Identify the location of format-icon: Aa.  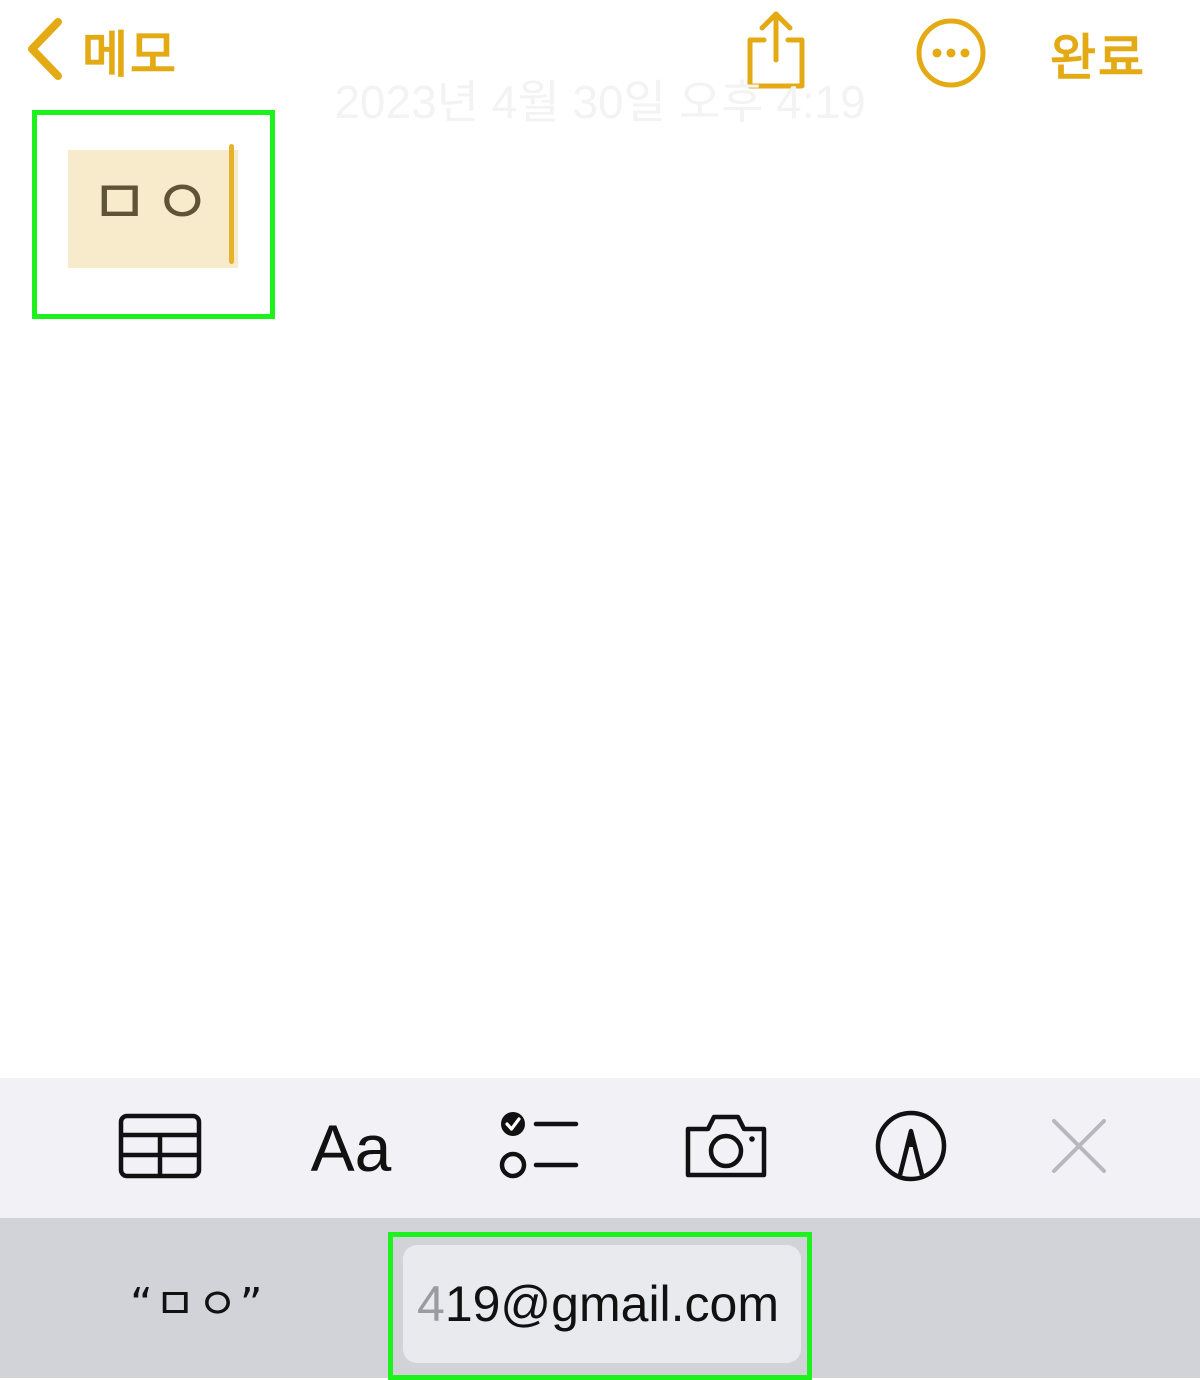
(351, 1148).